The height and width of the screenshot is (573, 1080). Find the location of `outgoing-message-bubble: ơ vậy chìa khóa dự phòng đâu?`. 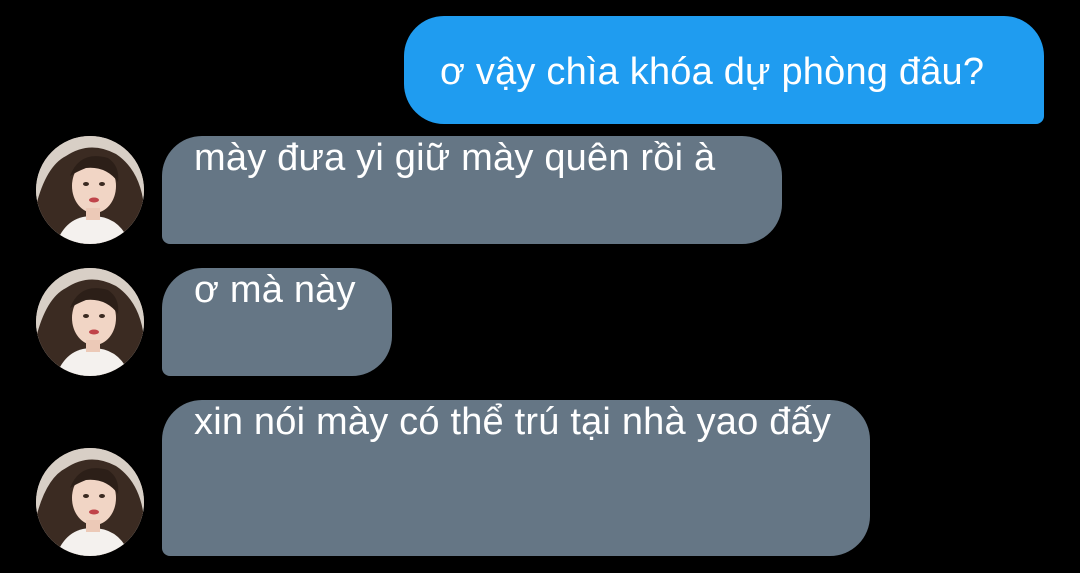

outgoing-message-bubble: ơ vậy chìa khóa dự phòng đâu? is located at coordinates (724, 70).